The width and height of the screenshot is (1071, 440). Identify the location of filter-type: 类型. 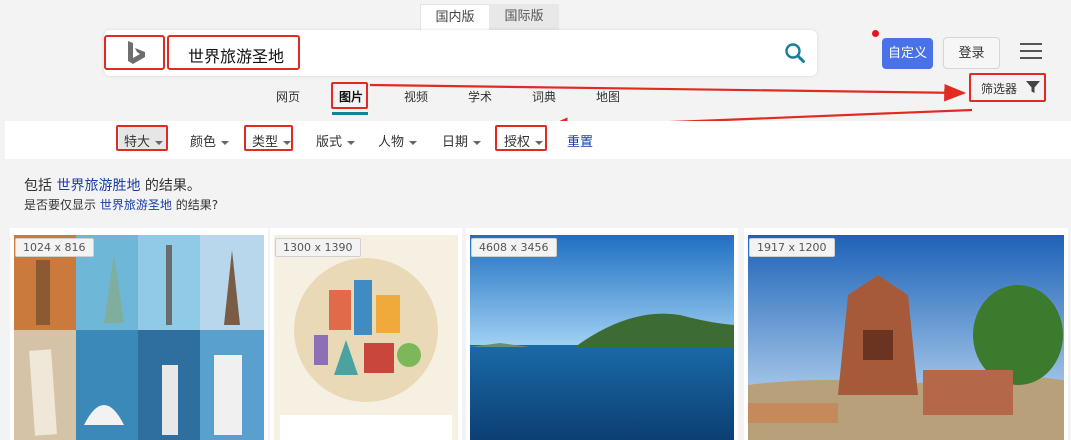
(272, 140).